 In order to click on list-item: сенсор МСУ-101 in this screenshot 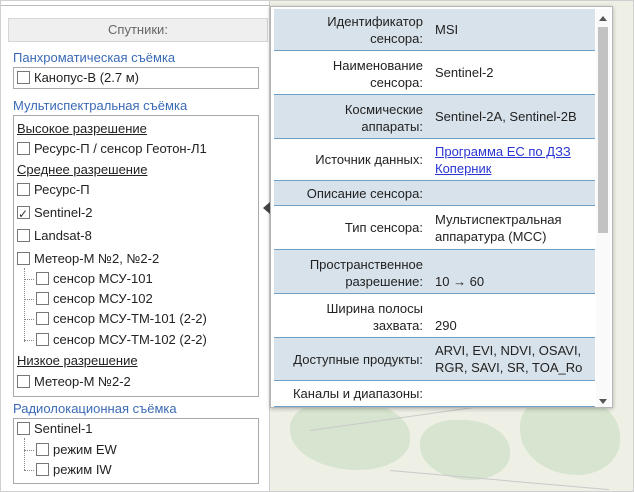, I will do `click(94, 279)`.